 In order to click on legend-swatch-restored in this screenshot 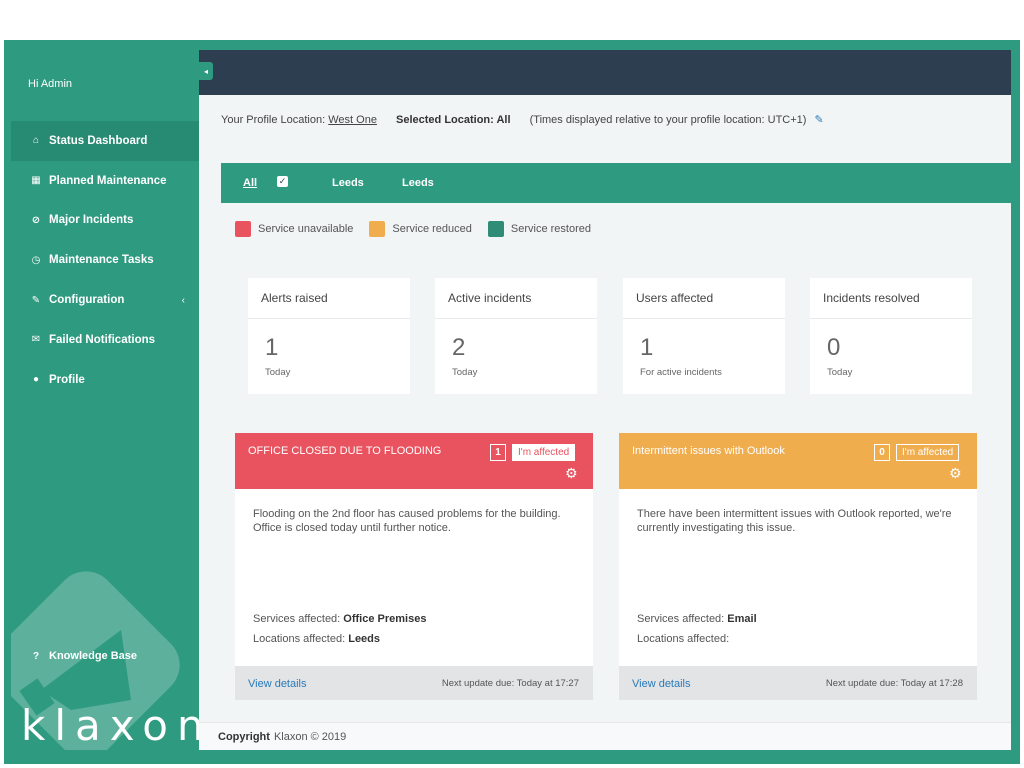, I will do `click(495, 229)`.